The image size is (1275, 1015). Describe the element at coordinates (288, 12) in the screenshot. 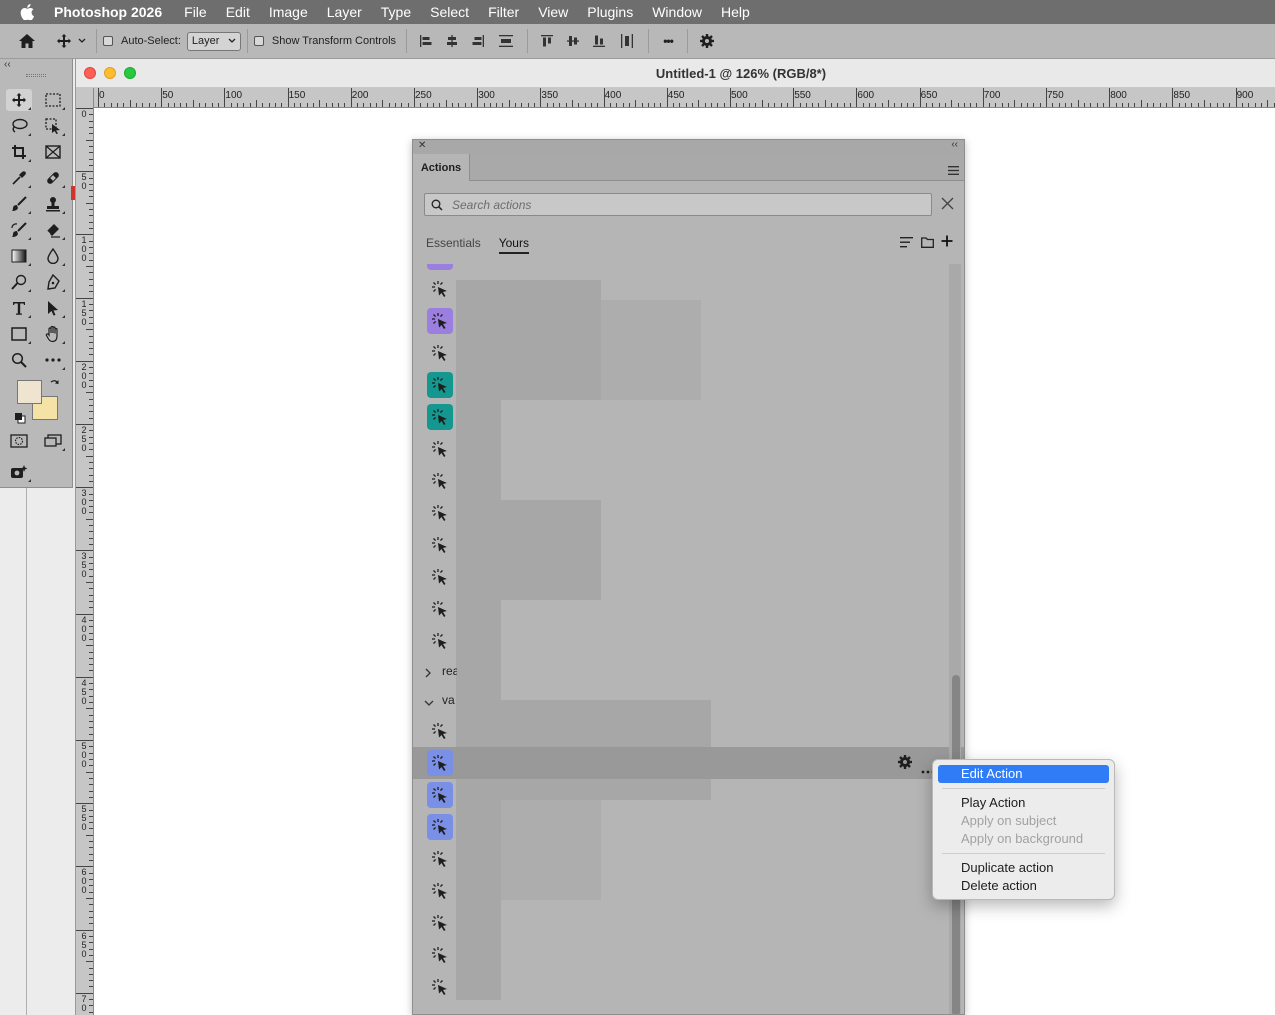

I see `menu-image: Image` at that location.